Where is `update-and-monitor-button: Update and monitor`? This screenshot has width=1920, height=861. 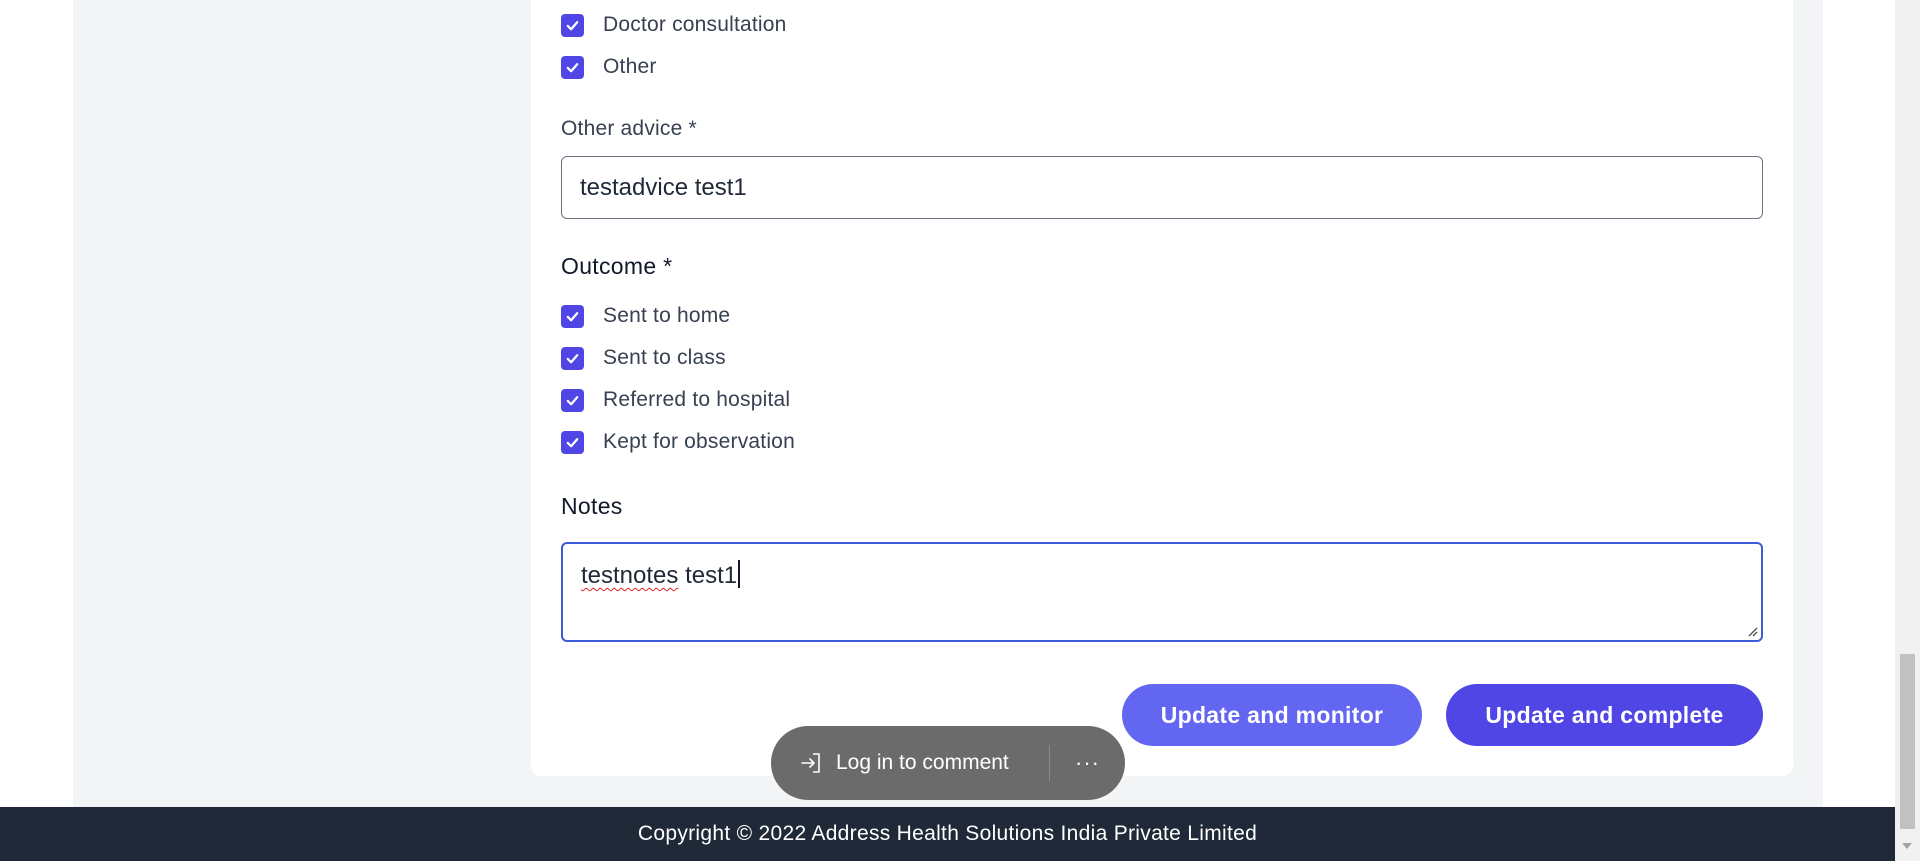 update-and-monitor-button: Update and monitor is located at coordinates (1272, 715).